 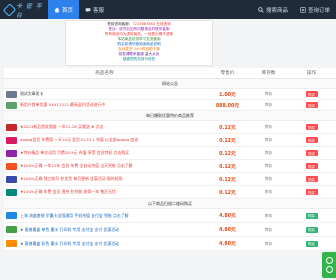 I want to click on product-price: 1.00元, so click(x=227, y=95).